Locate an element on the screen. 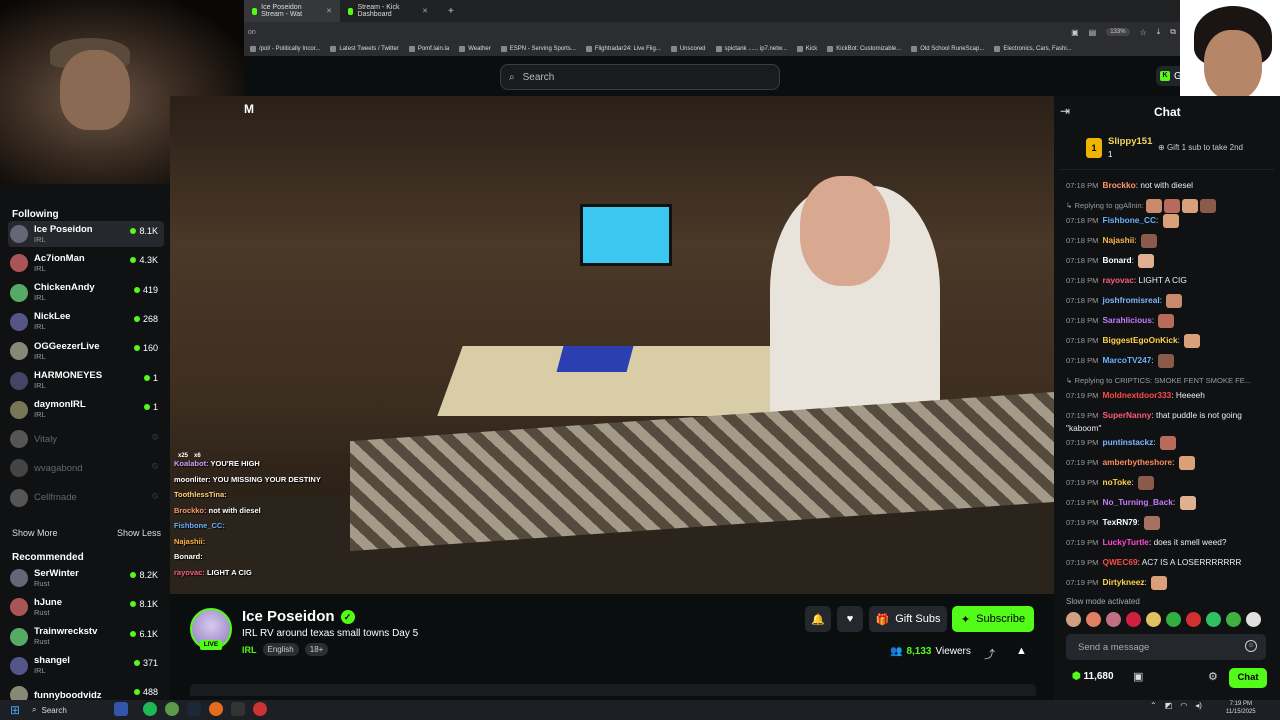 The image size is (1280, 720). bookmark-star-icon: ☆ is located at coordinates (1143, 32).